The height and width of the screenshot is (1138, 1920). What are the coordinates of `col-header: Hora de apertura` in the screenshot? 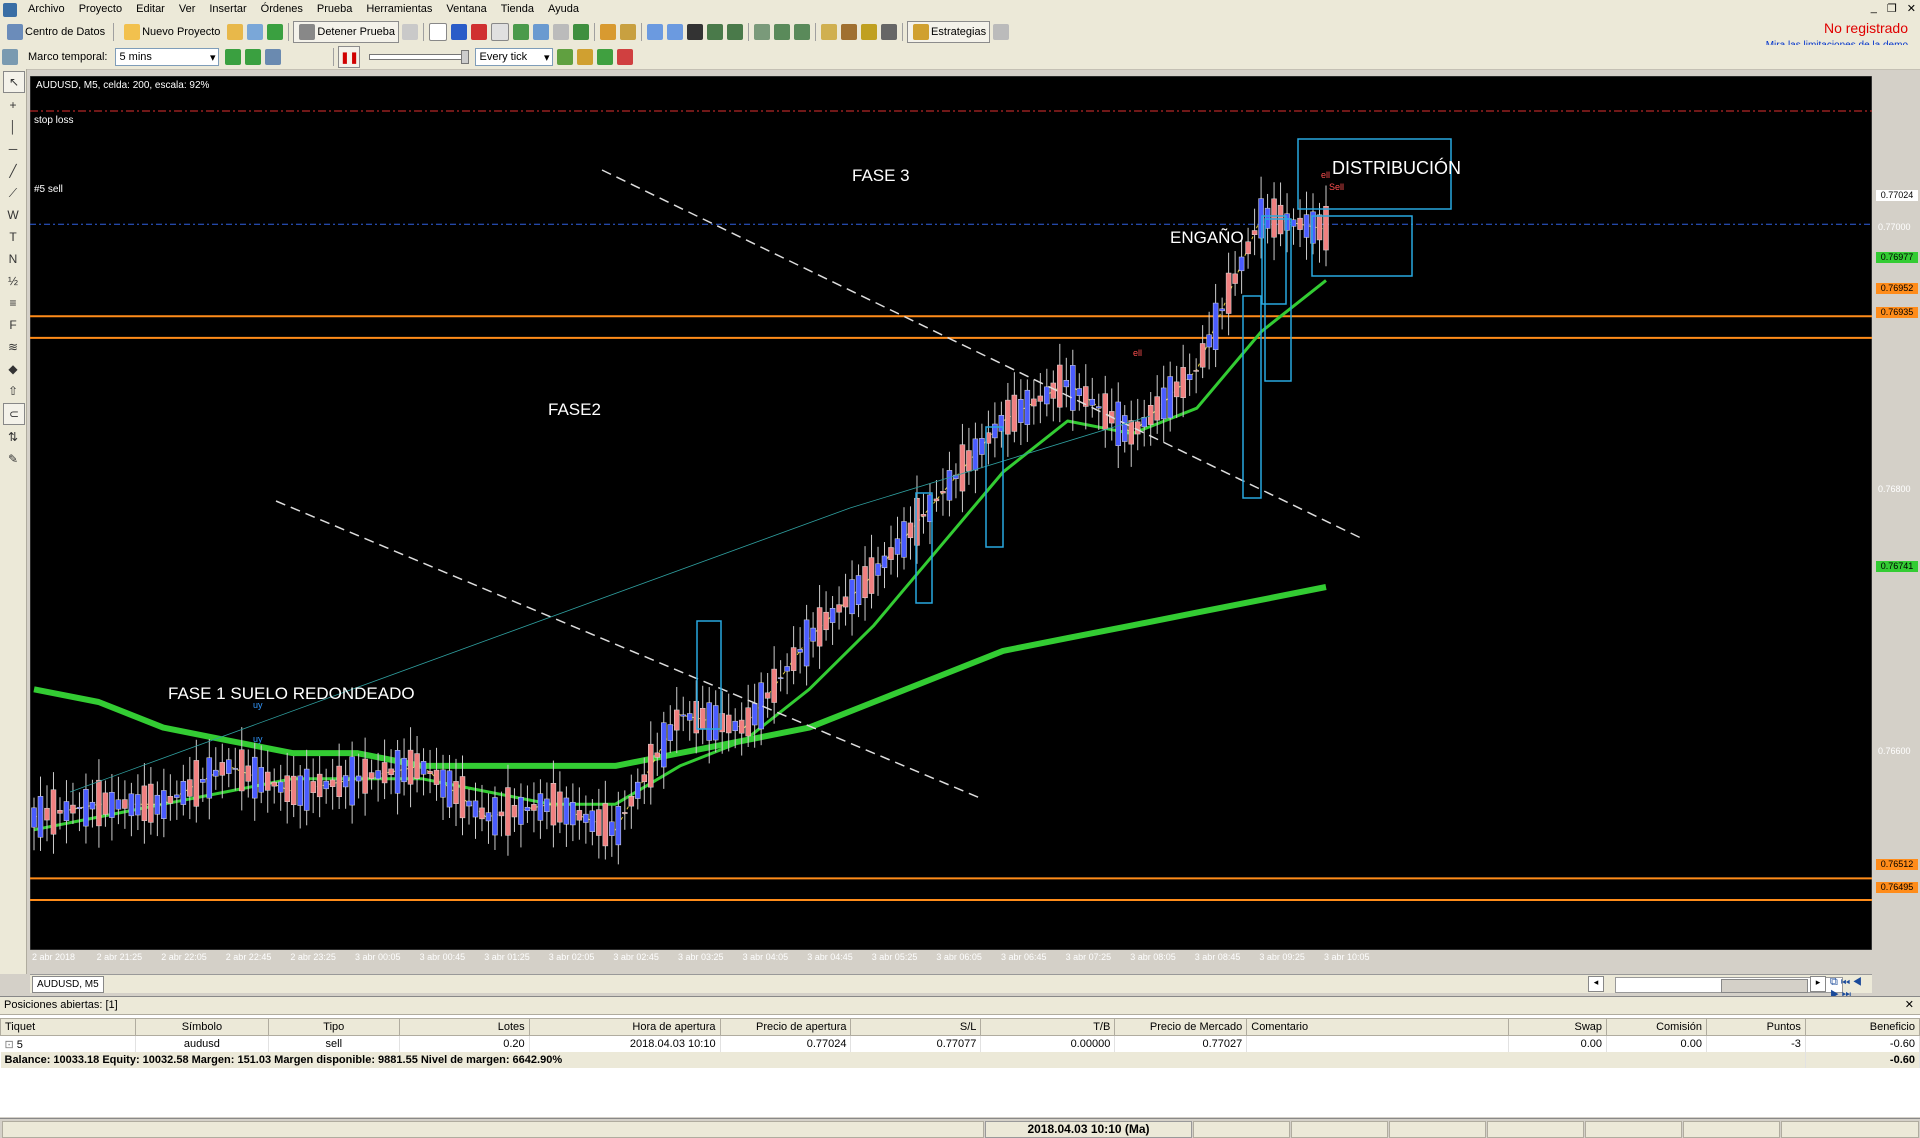 It's located at (624, 1027).